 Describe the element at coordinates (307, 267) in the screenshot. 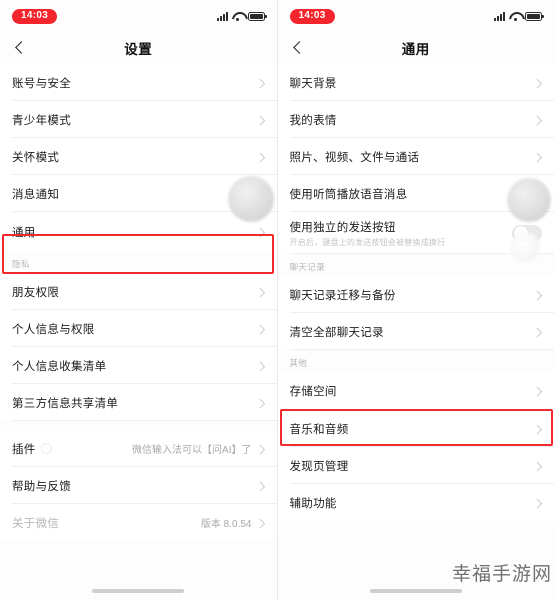

I see `group-label-chat-history: 聊天记录` at that location.